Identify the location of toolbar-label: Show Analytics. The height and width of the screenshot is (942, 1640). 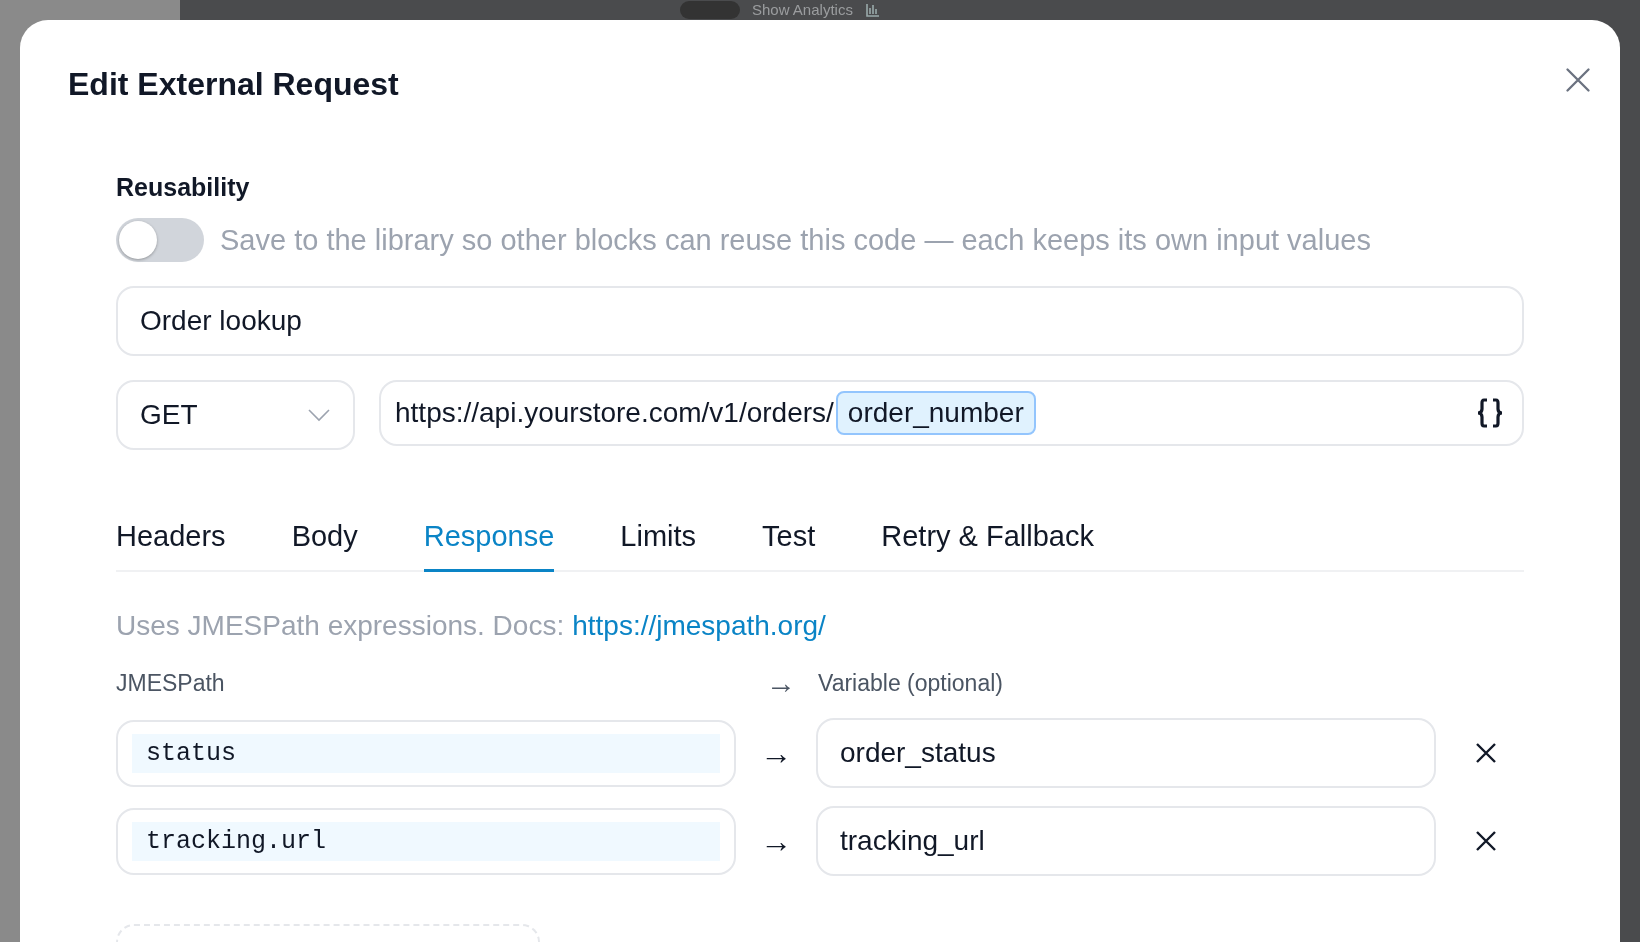
(802, 10).